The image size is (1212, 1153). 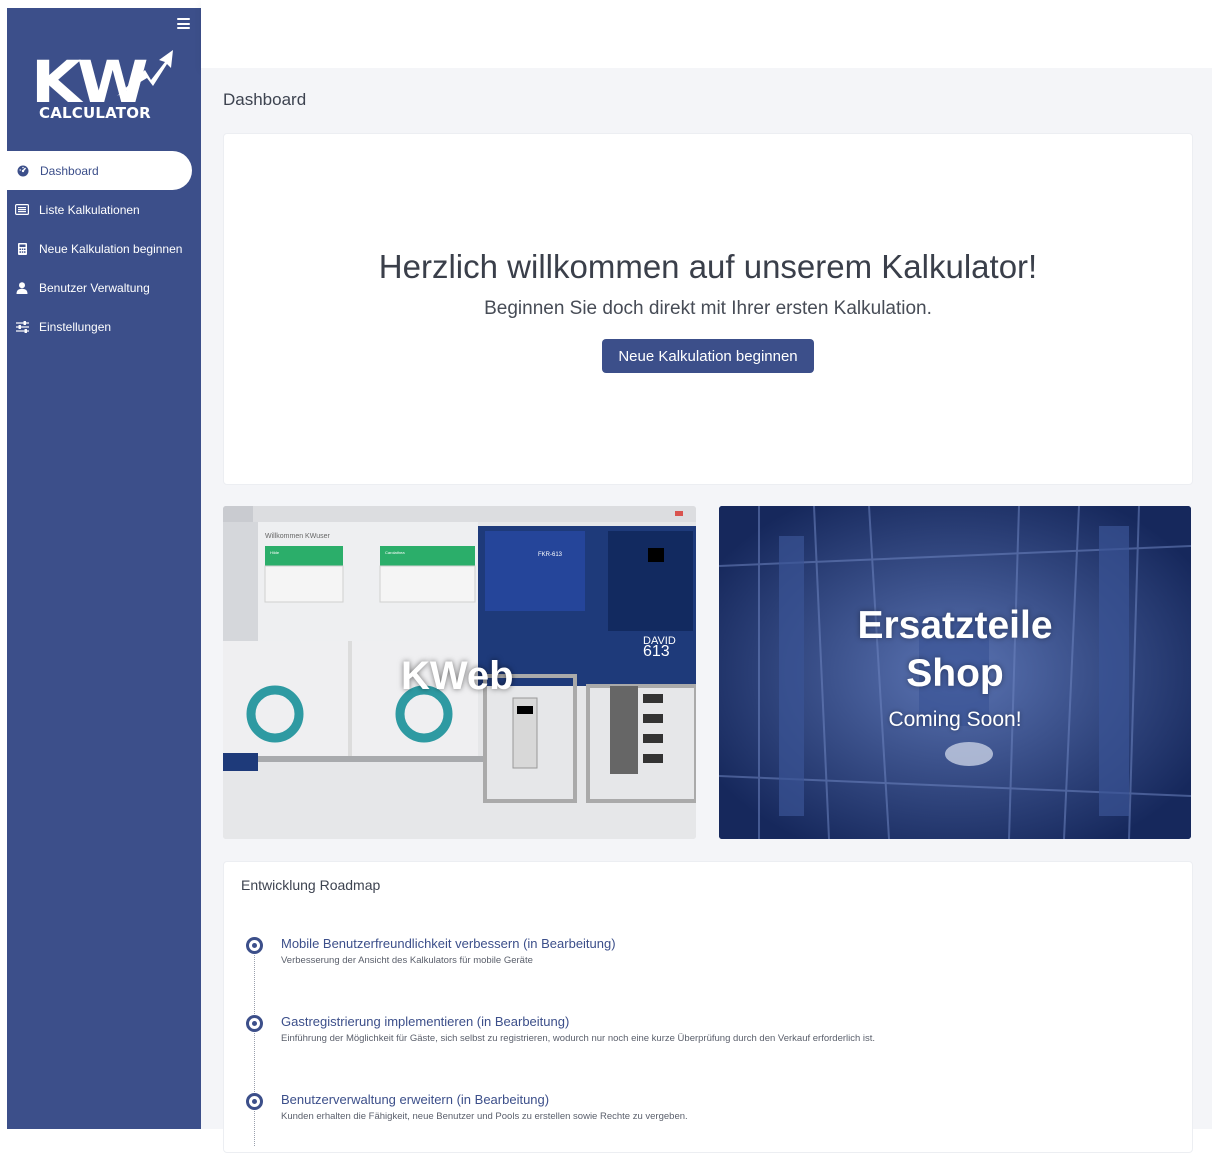 I want to click on sidebar-item-neue-kalkulation: Neue Kalkulation beginnen, so click(x=104, y=248).